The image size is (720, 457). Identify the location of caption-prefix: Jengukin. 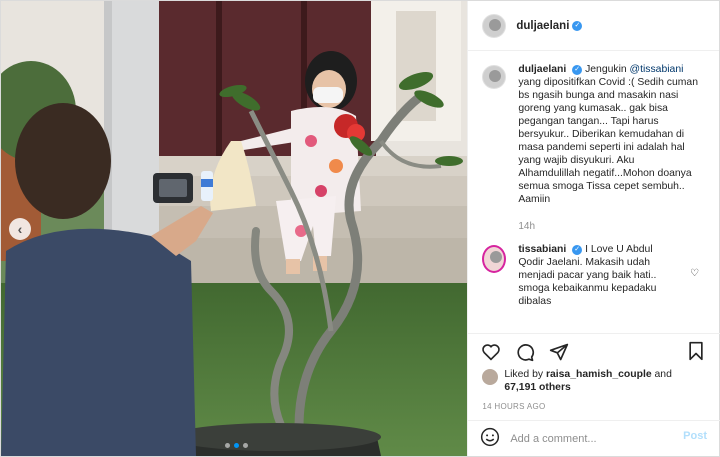
(607, 69).